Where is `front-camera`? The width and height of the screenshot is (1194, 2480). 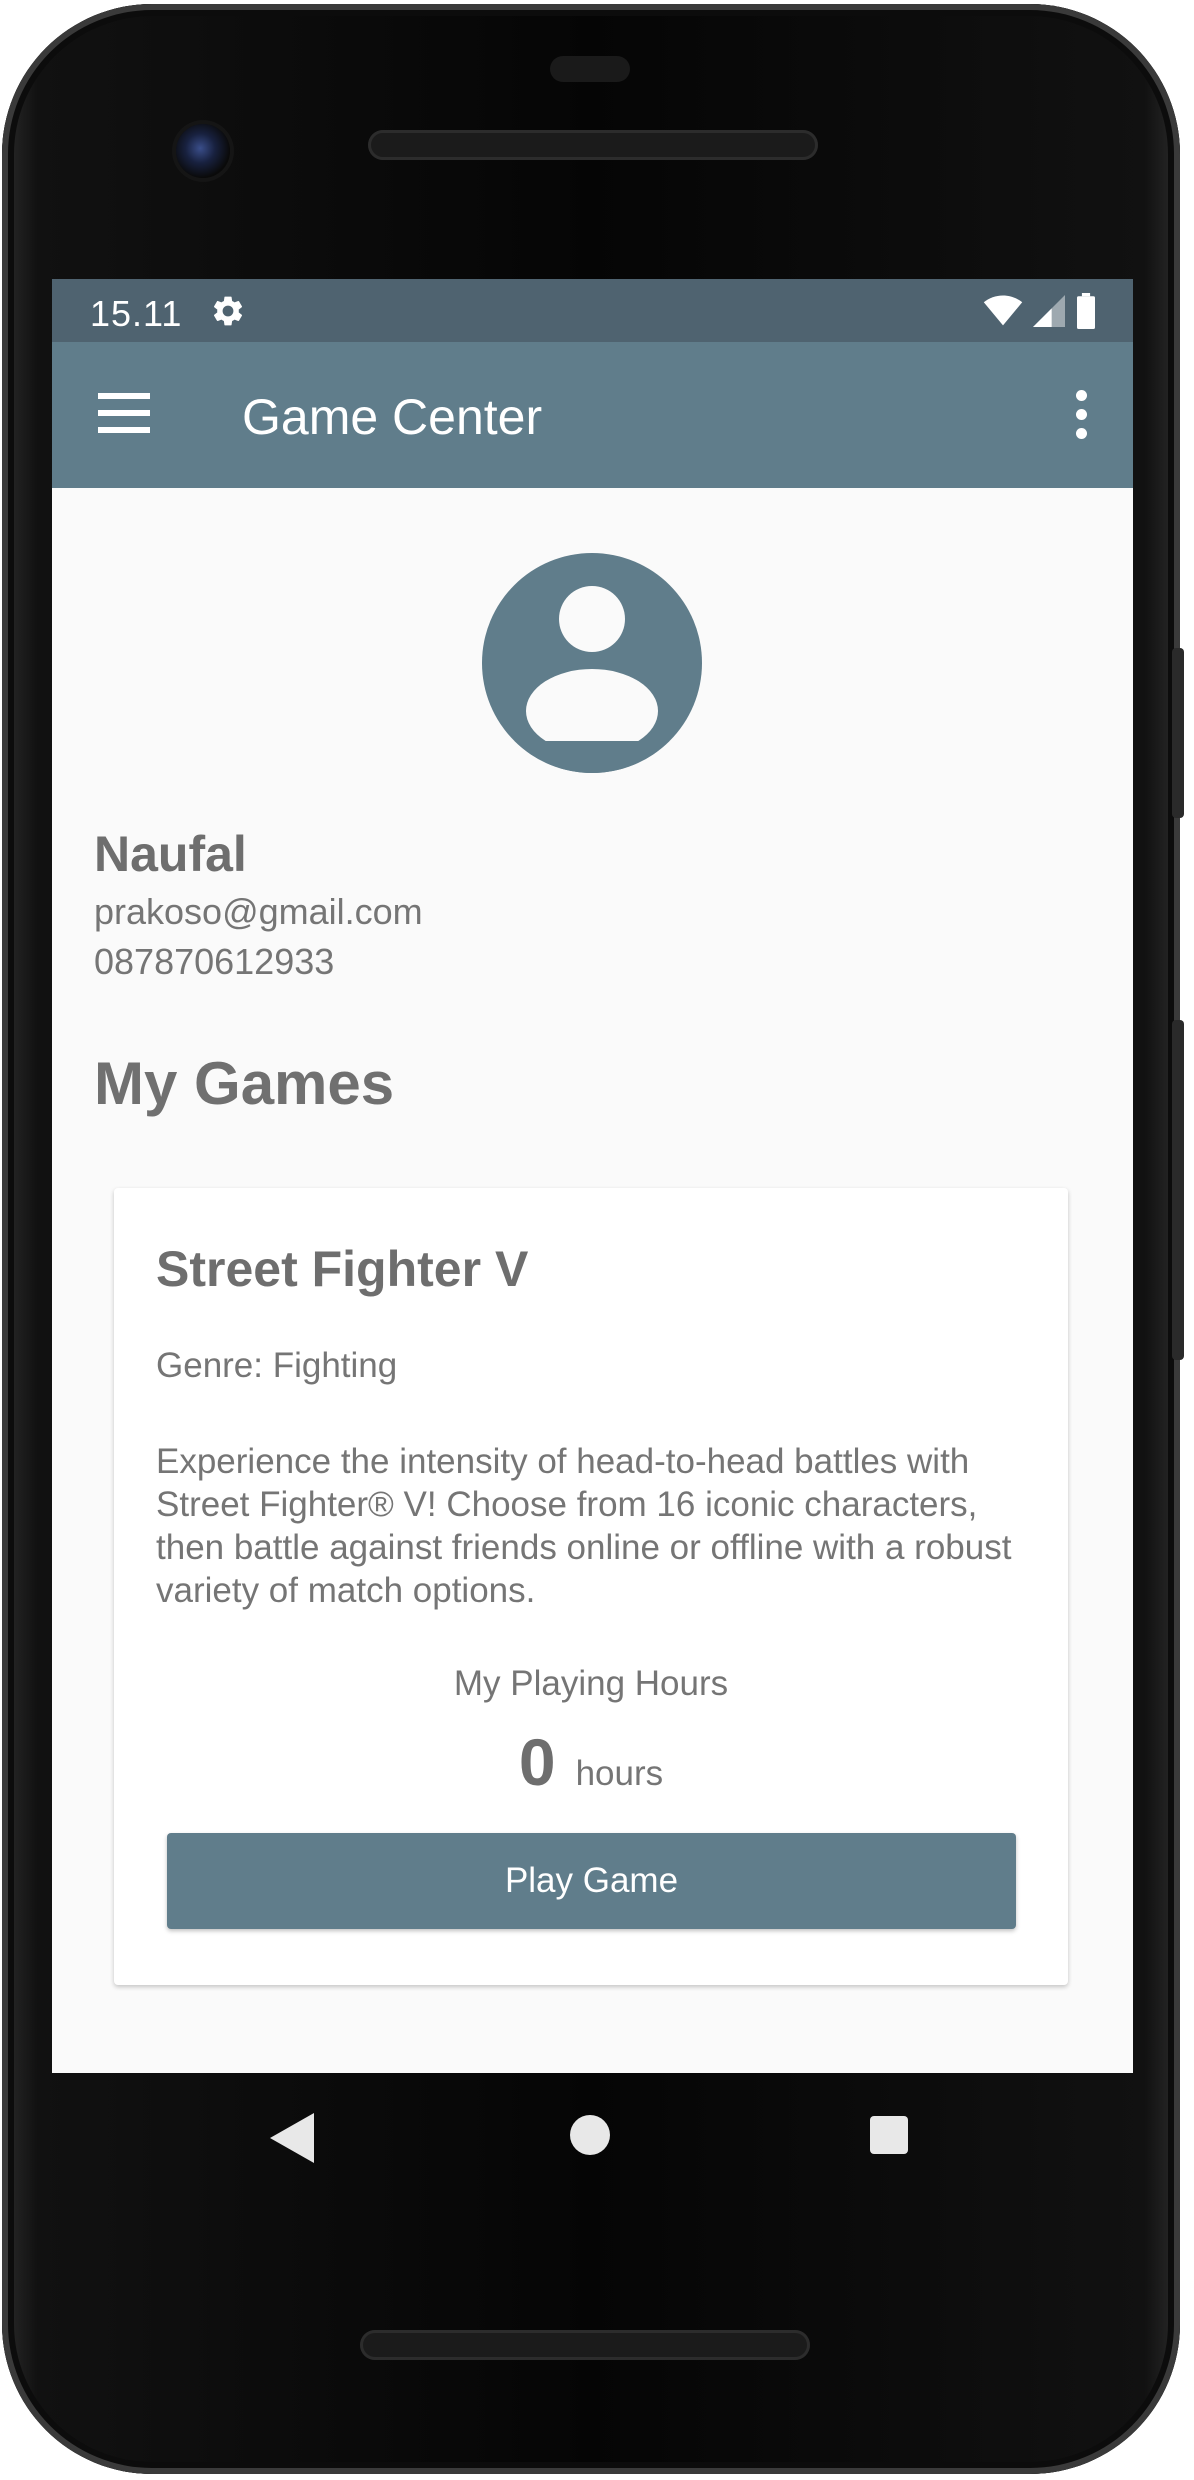 front-camera is located at coordinates (203, 151).